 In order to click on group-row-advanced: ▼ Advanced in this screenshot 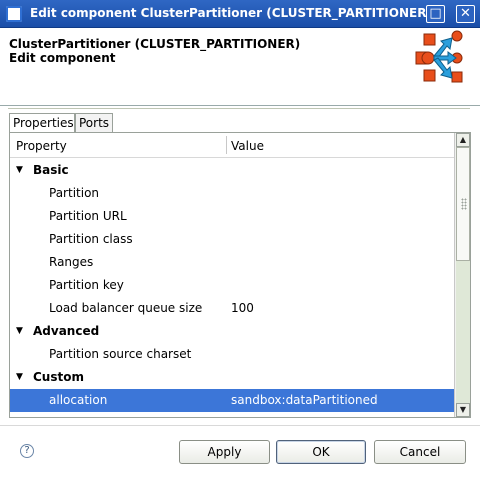, I will do `click(232, 331)`.